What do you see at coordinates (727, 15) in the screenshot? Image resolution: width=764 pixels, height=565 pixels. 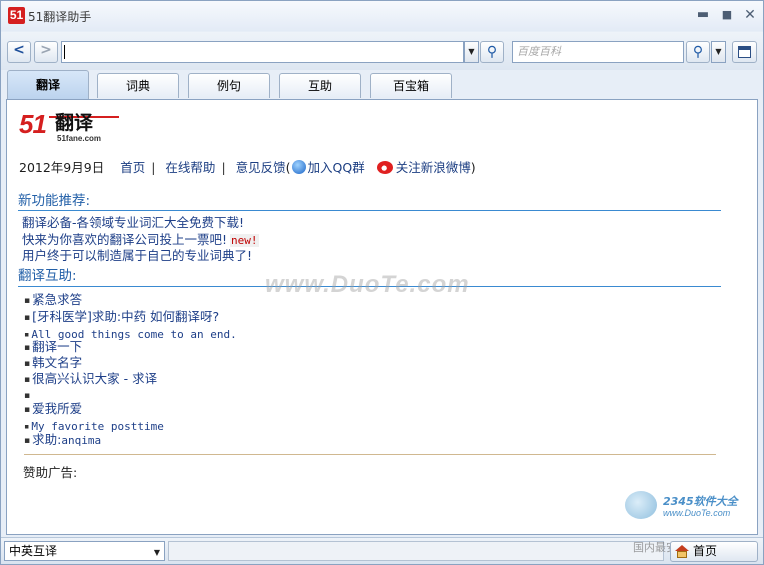 I see `maximize-button: ■` at bounding box center [727, 15].